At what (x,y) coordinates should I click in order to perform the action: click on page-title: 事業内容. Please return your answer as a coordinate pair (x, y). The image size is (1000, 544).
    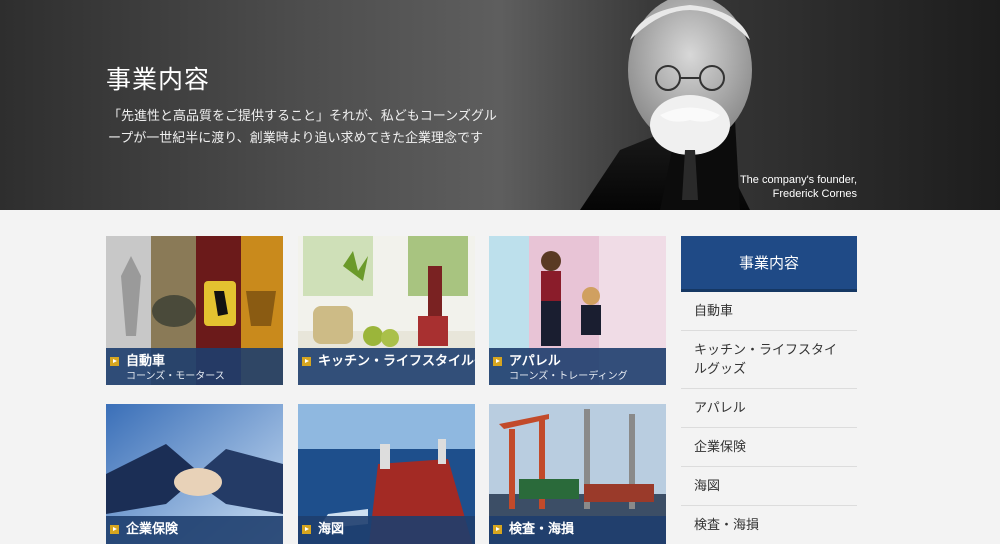
    Looking at the image, I should click on (158, 79).